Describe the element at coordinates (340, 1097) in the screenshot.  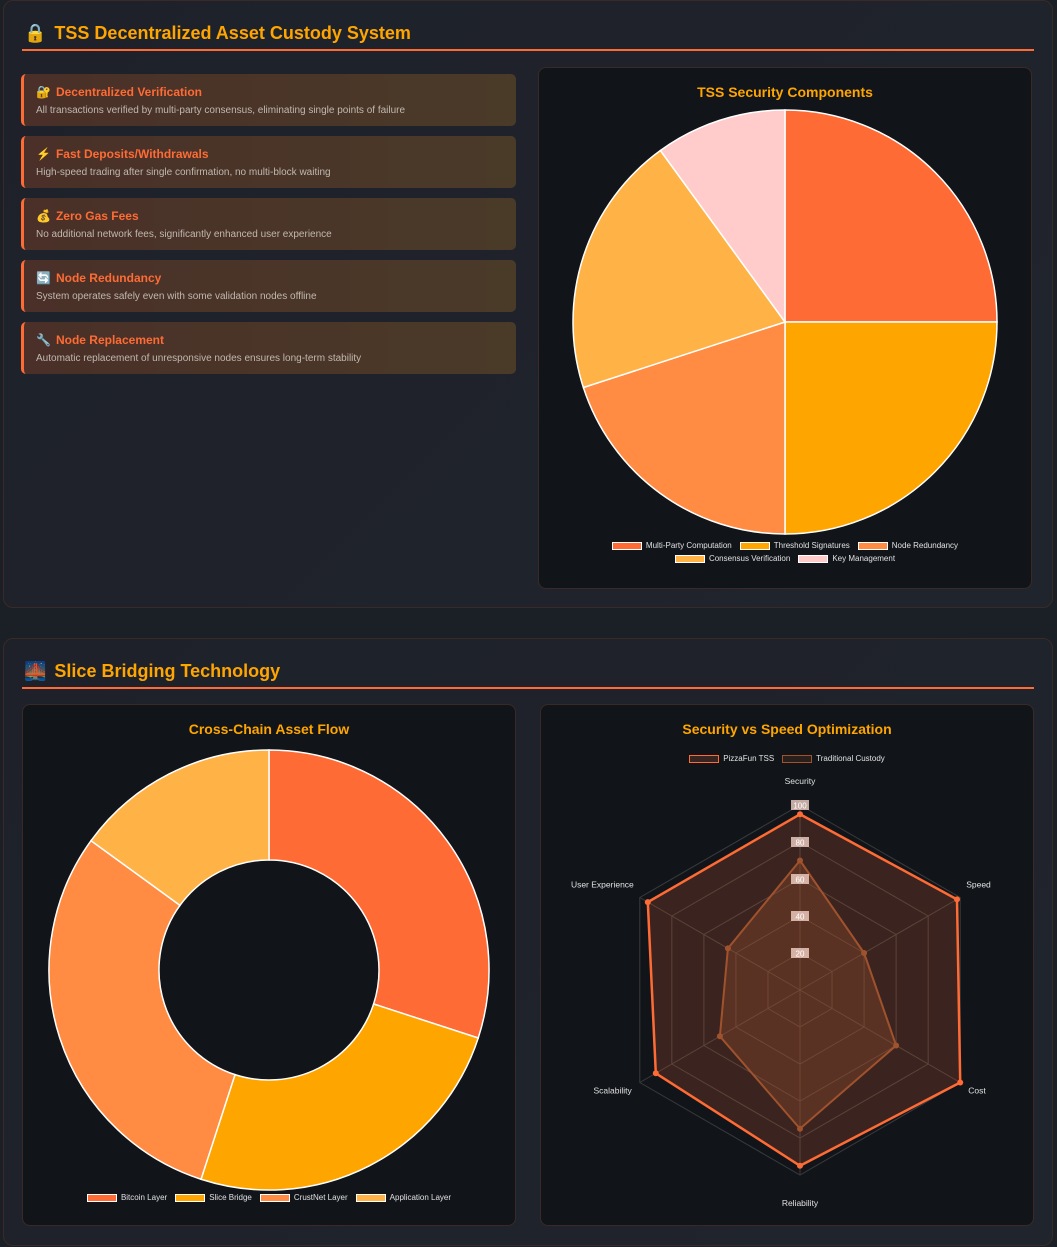
I see `slice-slice-bridge` at that location.